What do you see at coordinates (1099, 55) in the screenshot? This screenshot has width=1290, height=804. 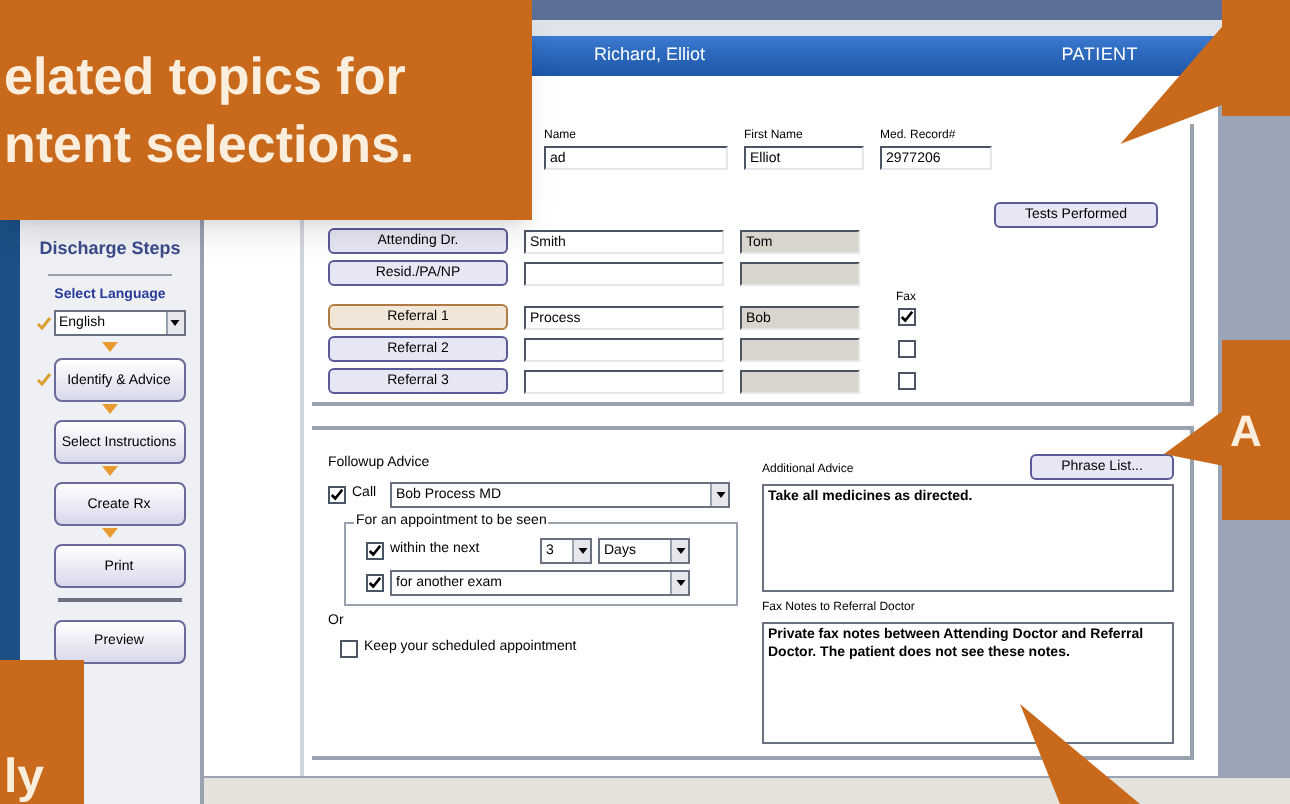 I see `section-title: PATIENT` at bounding box center [1099, 55].